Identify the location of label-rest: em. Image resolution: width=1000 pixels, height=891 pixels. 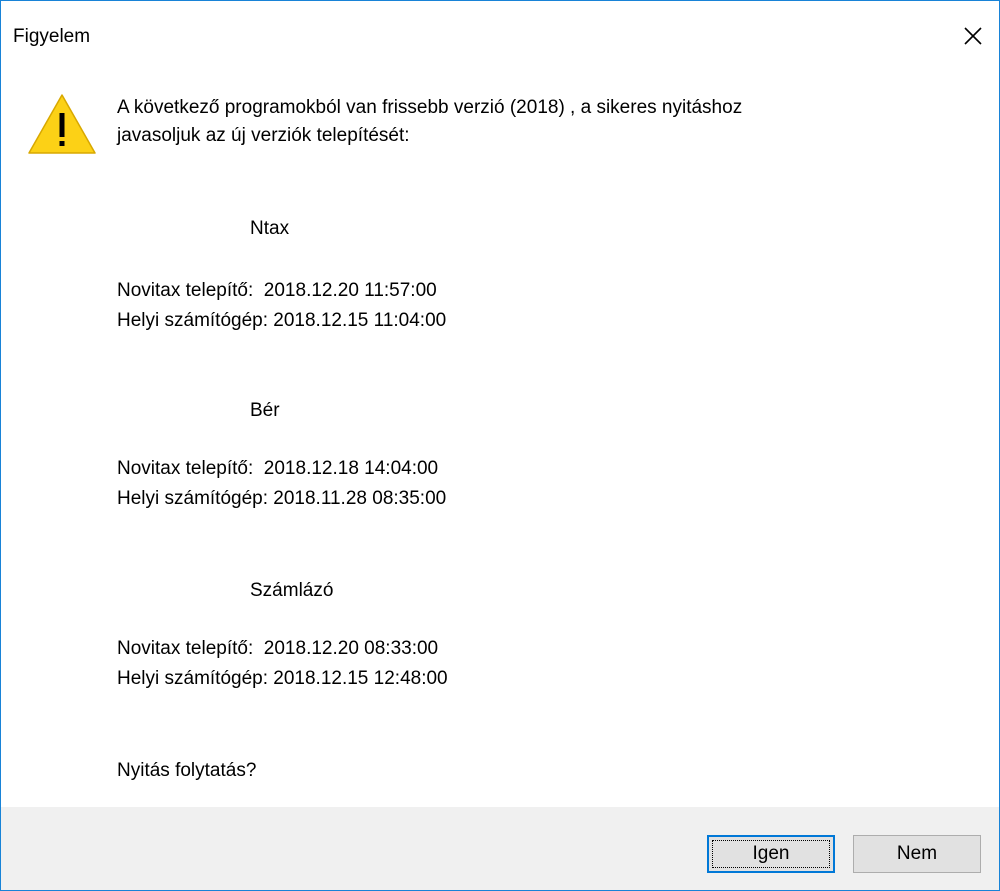
(924, 853).